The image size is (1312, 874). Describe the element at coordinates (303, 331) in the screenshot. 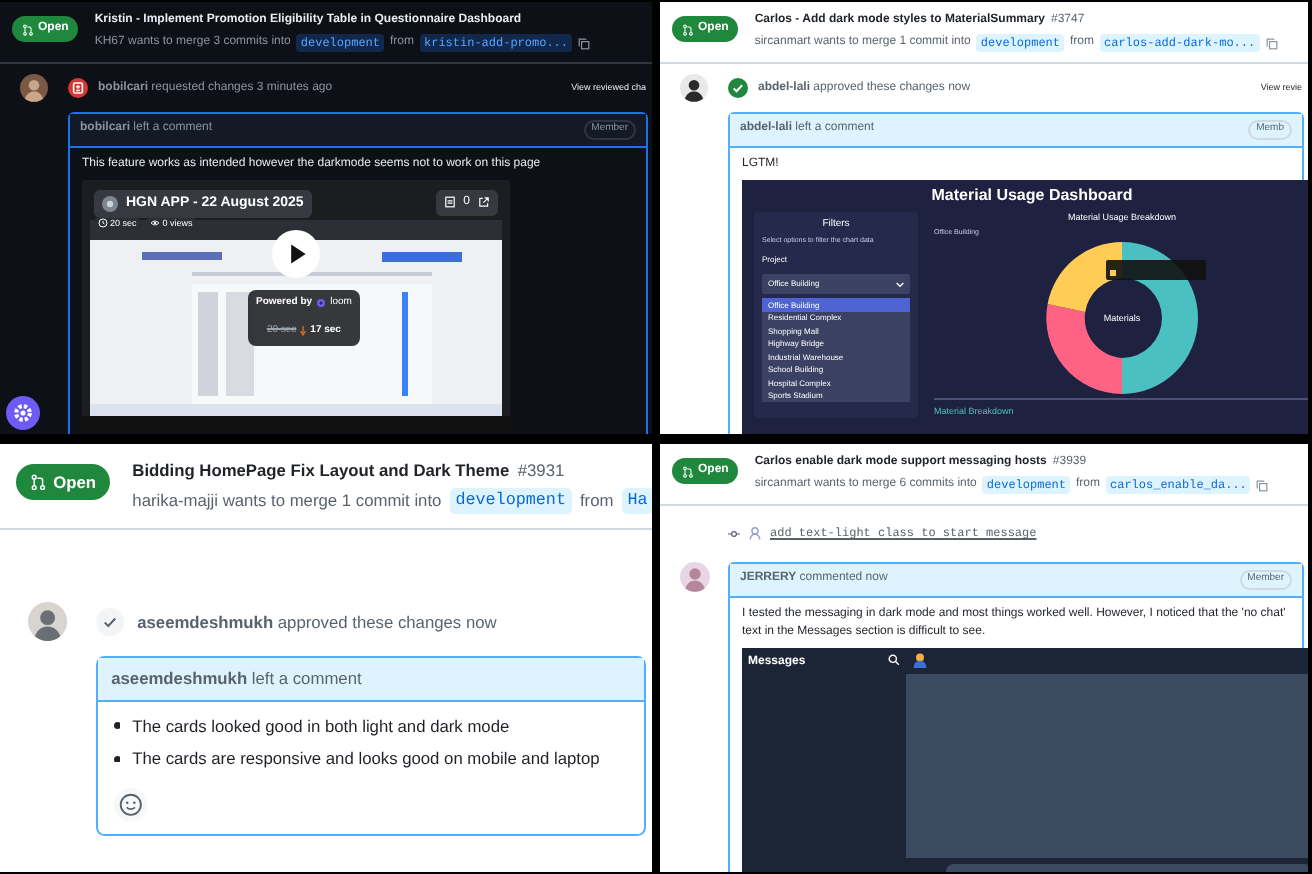

I see `arrow-icon` at that location.